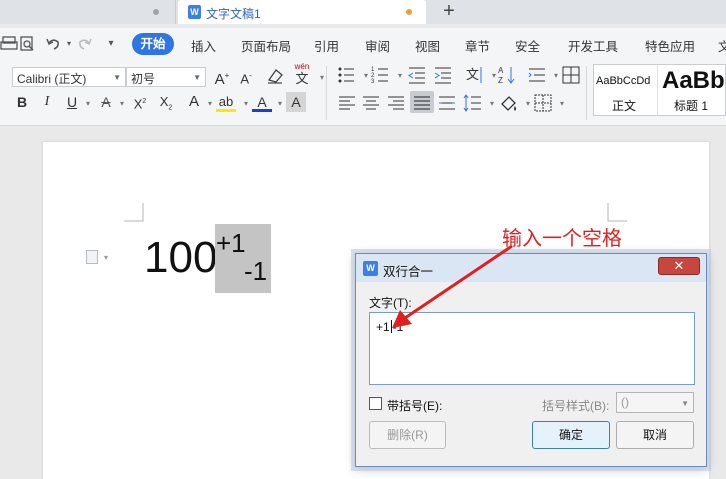 The height and width of the screenshot is (479, 726). I want to click on document-text-base: 100, so click(180, 258).